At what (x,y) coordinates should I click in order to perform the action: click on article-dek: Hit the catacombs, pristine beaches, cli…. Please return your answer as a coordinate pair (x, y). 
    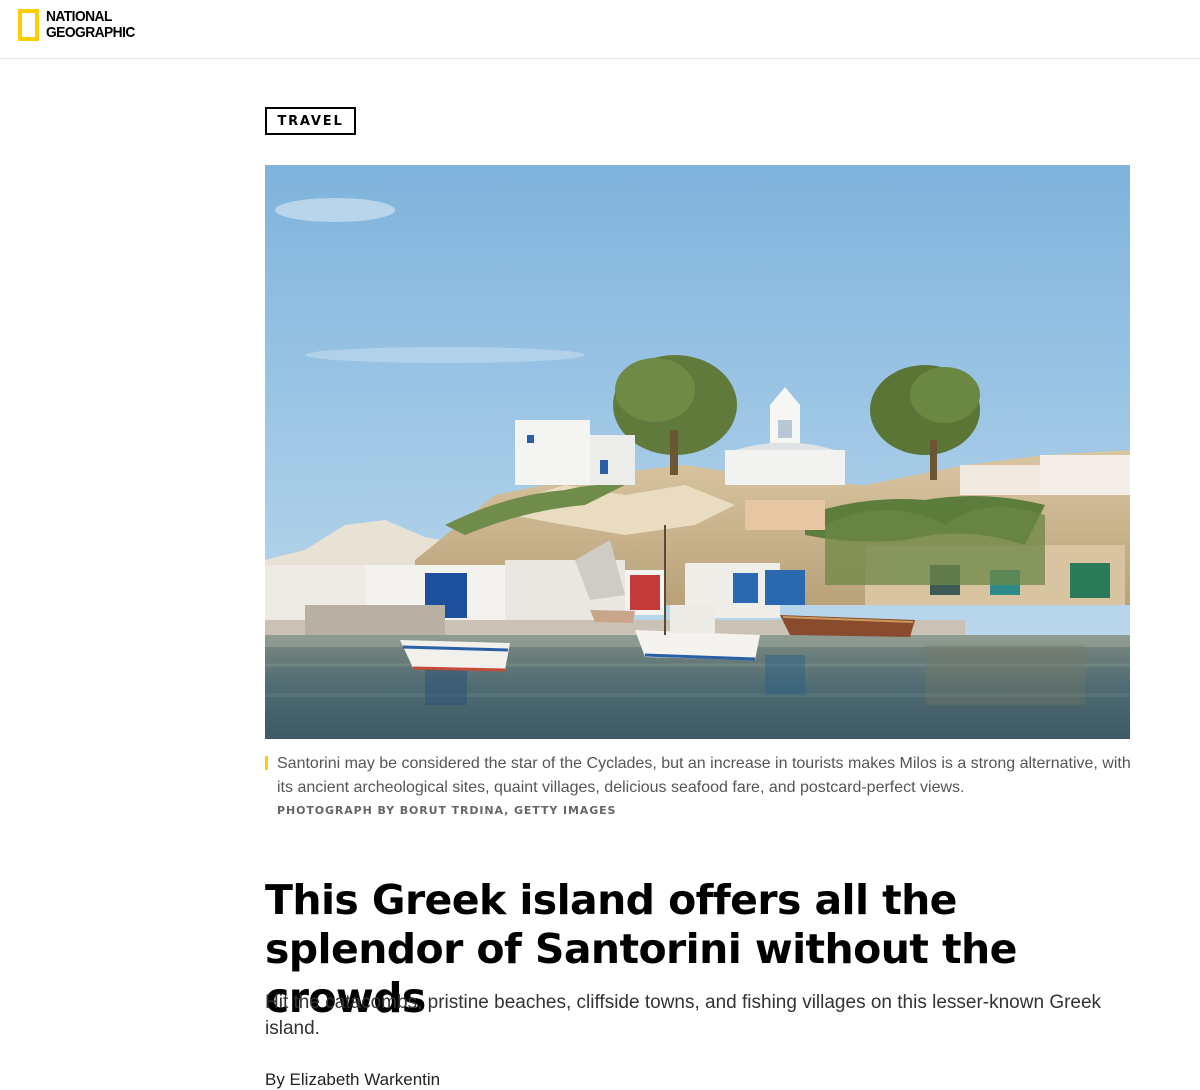
    Looking at the image, I should click on (683, 1015).